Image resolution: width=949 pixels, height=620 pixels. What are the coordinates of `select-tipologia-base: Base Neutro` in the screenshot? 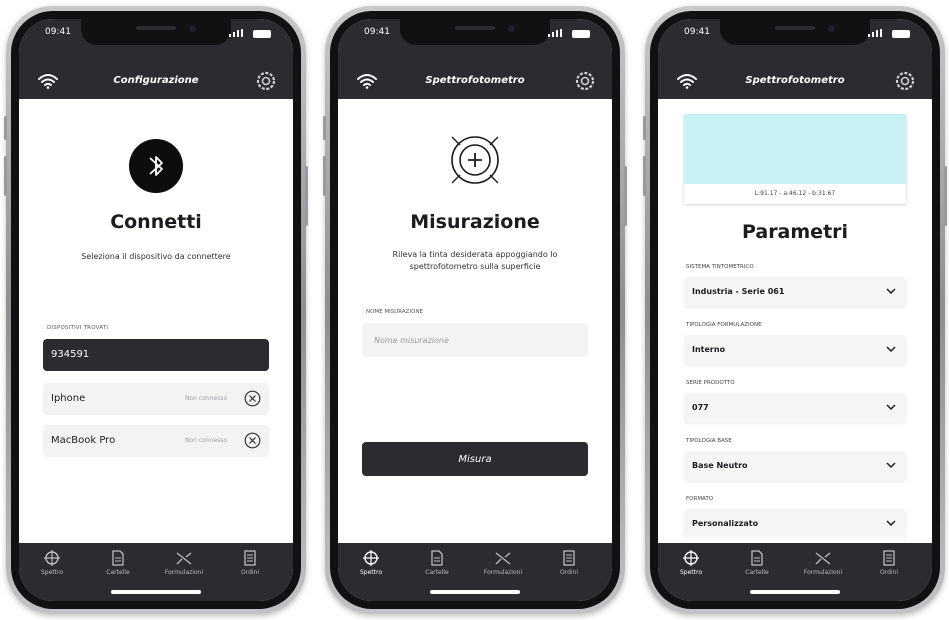 It's located at (795, 466).